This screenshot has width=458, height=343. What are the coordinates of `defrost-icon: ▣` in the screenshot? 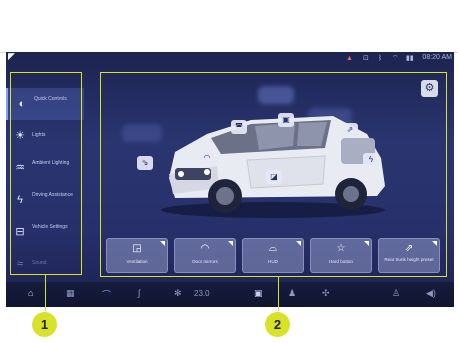 It's located at (258, 293).